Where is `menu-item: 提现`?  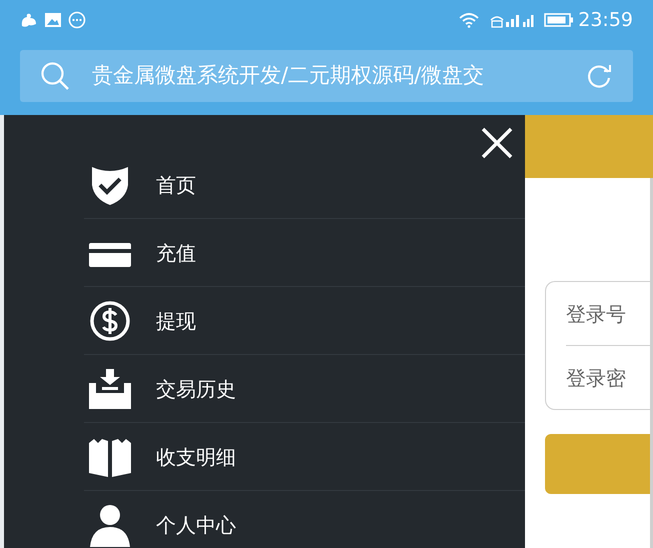 menu-item: 提现 is located at coordinates (304, 321).